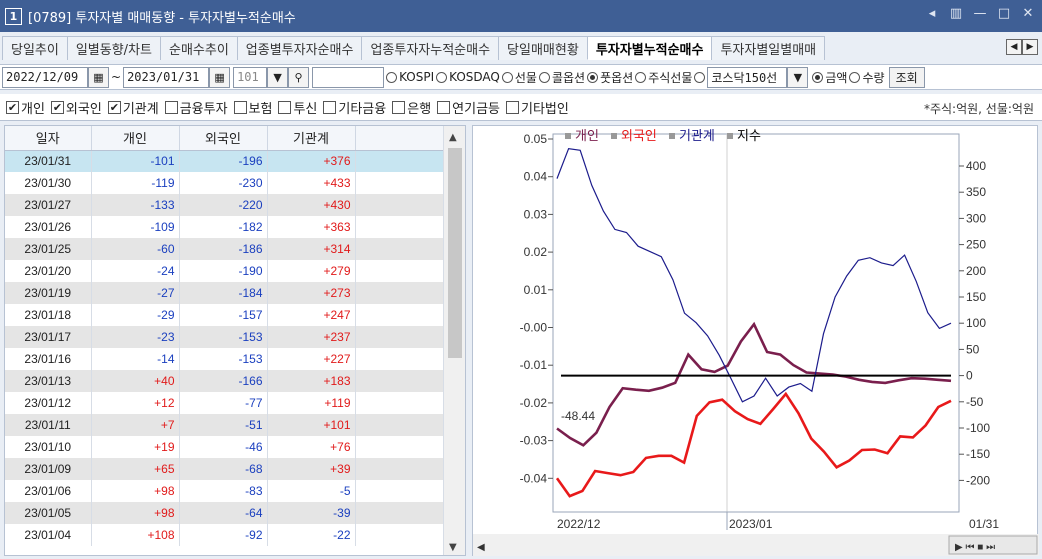 The height and width of the screenshot is (559, 1042). What do you see at coordinates (519, 77) in the screenshot?
I see `market-futures: 선물` at bounding box center [519, 77].